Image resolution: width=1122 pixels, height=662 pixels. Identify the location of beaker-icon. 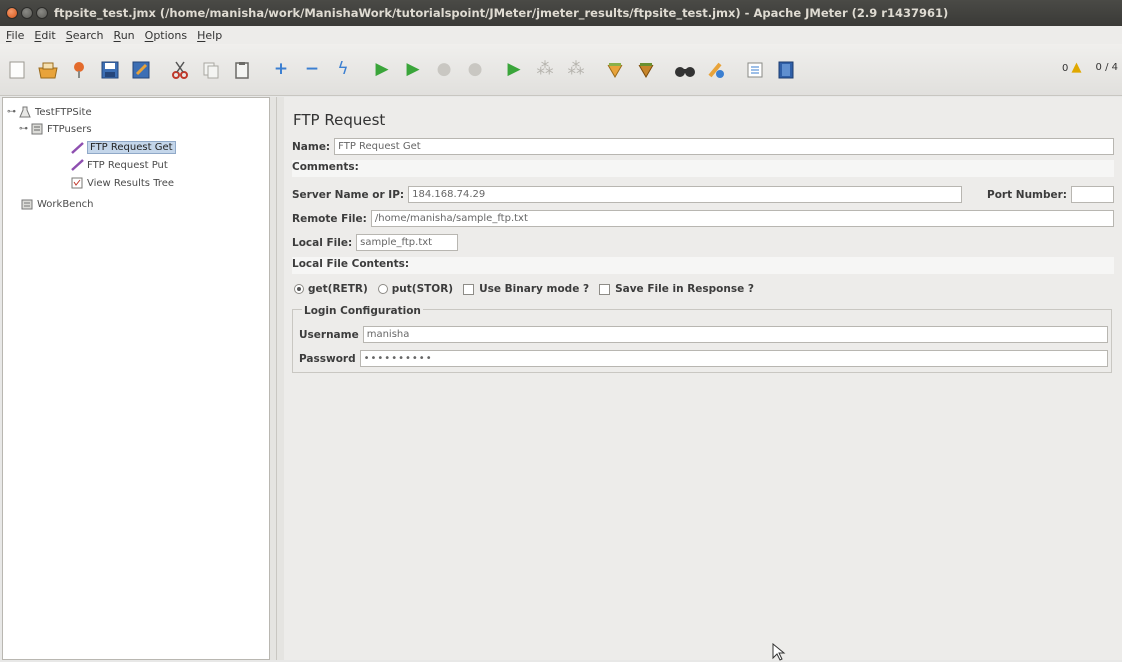
(25, 112).